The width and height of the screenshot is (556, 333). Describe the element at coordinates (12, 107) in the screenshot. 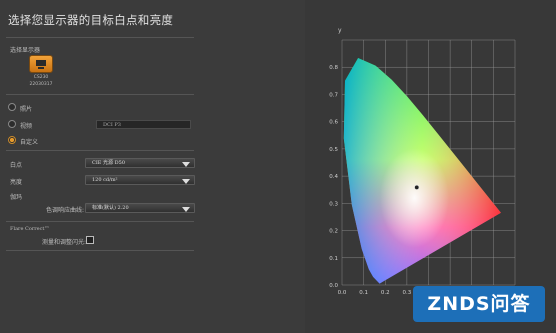

I see `mode-photo-radio` at that location.